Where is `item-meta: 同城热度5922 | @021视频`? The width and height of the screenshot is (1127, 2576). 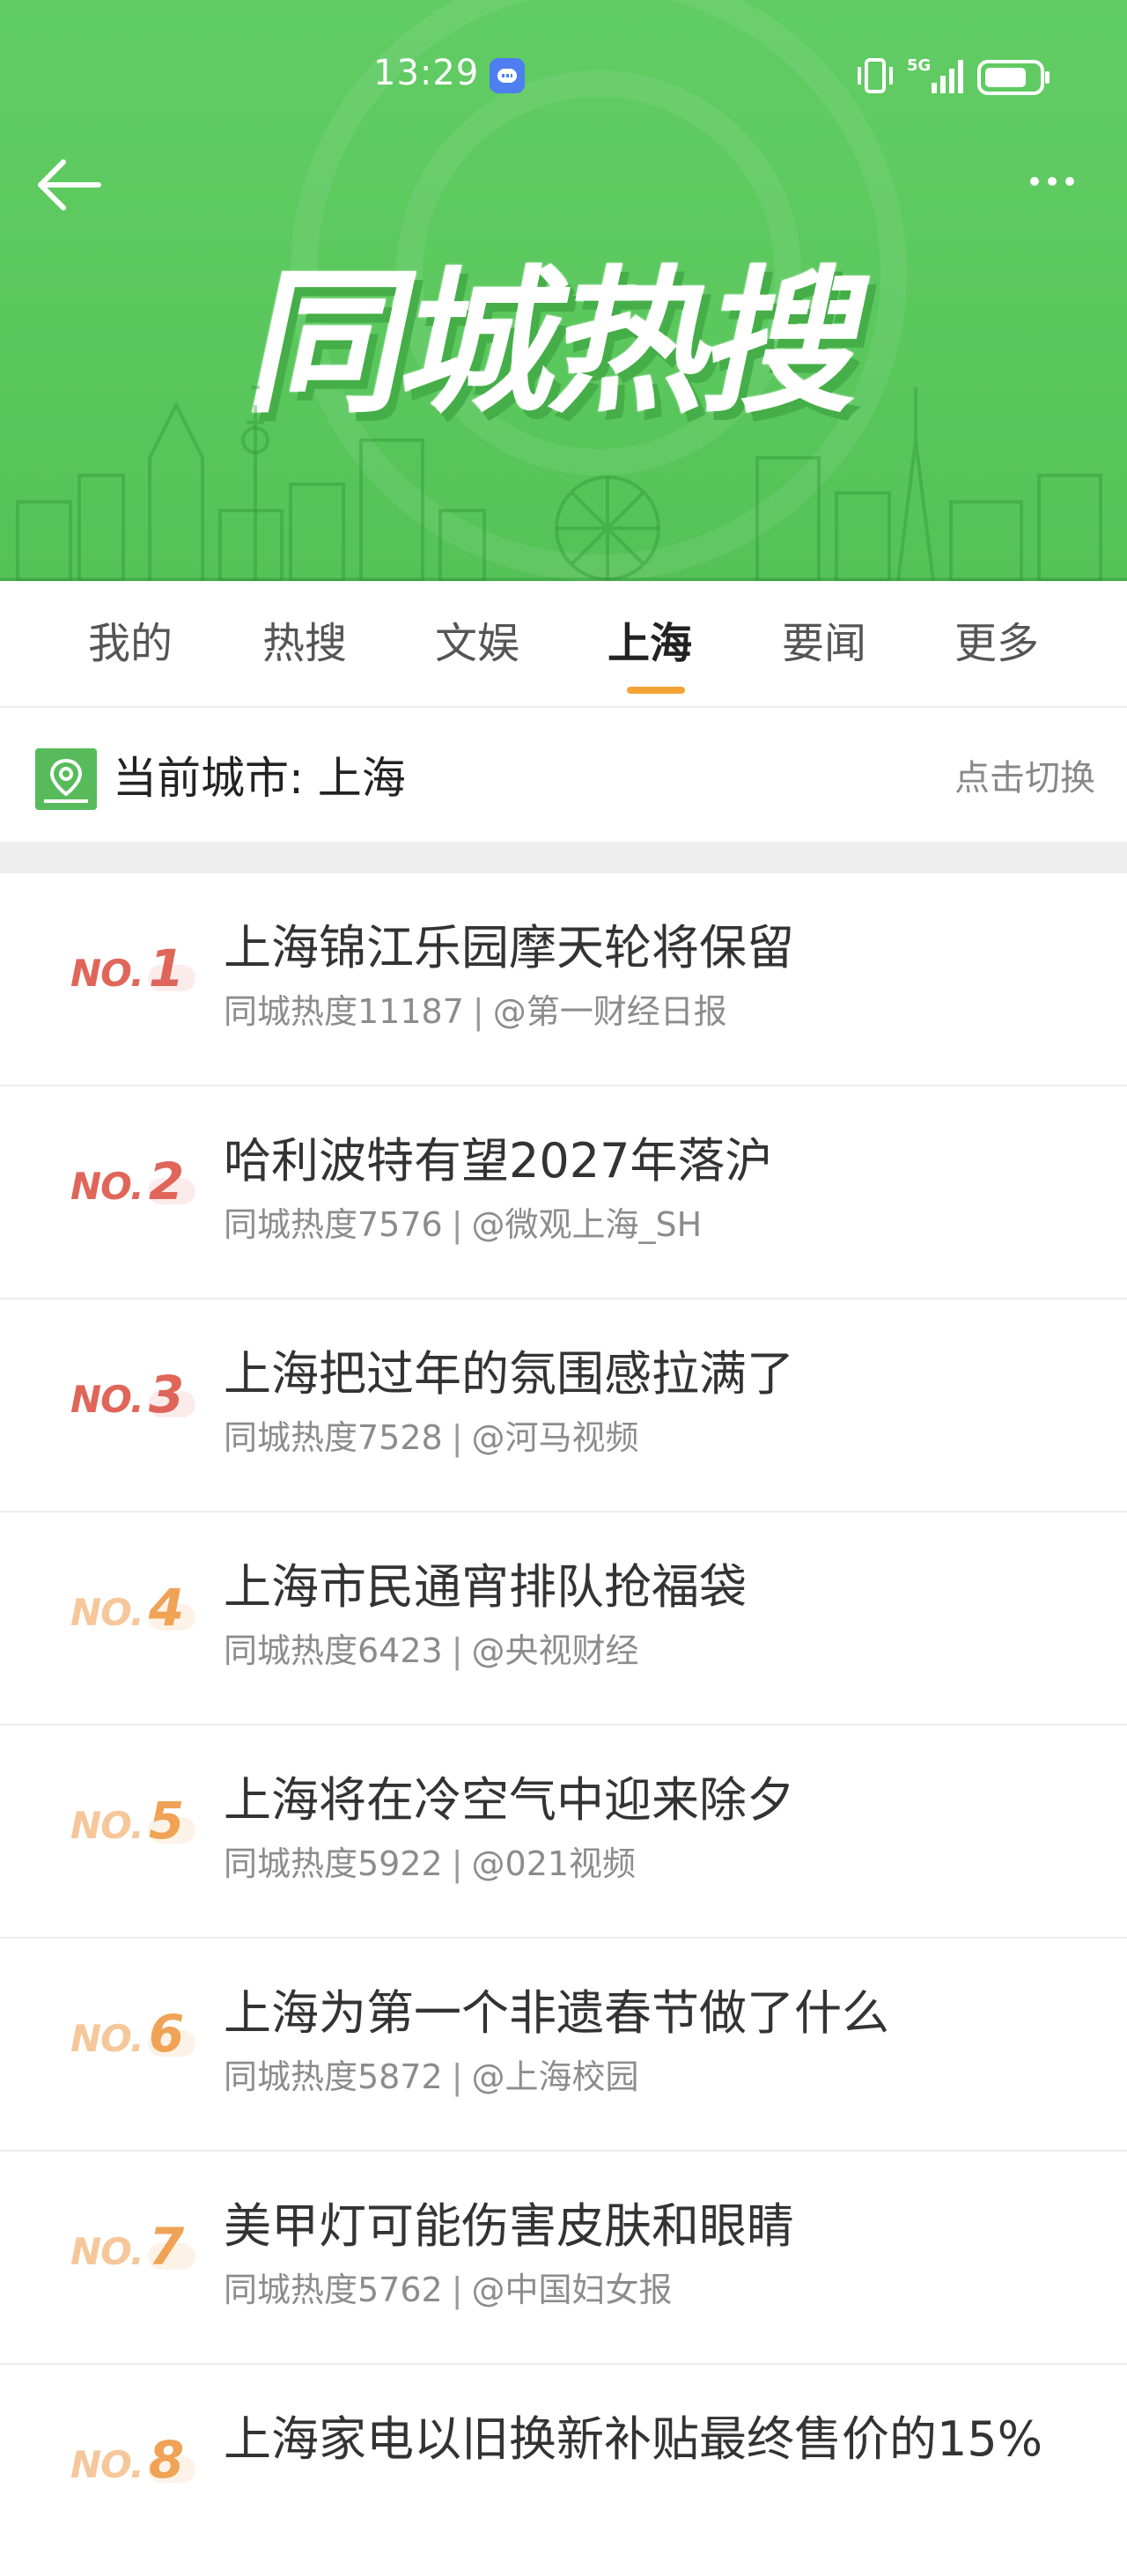 item-meta: 同城热度5922 | @021视频 is located at coordinates (430, 1860).